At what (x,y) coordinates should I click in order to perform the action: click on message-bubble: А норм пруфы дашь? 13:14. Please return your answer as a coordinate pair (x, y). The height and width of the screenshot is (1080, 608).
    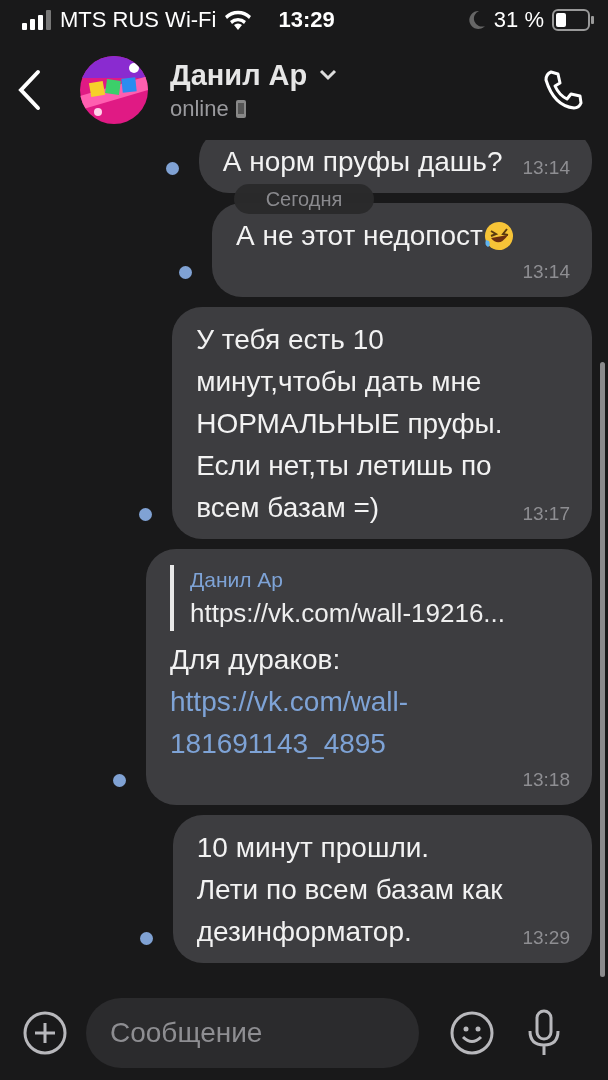
    Looking at the image, I should click on (395, 166).